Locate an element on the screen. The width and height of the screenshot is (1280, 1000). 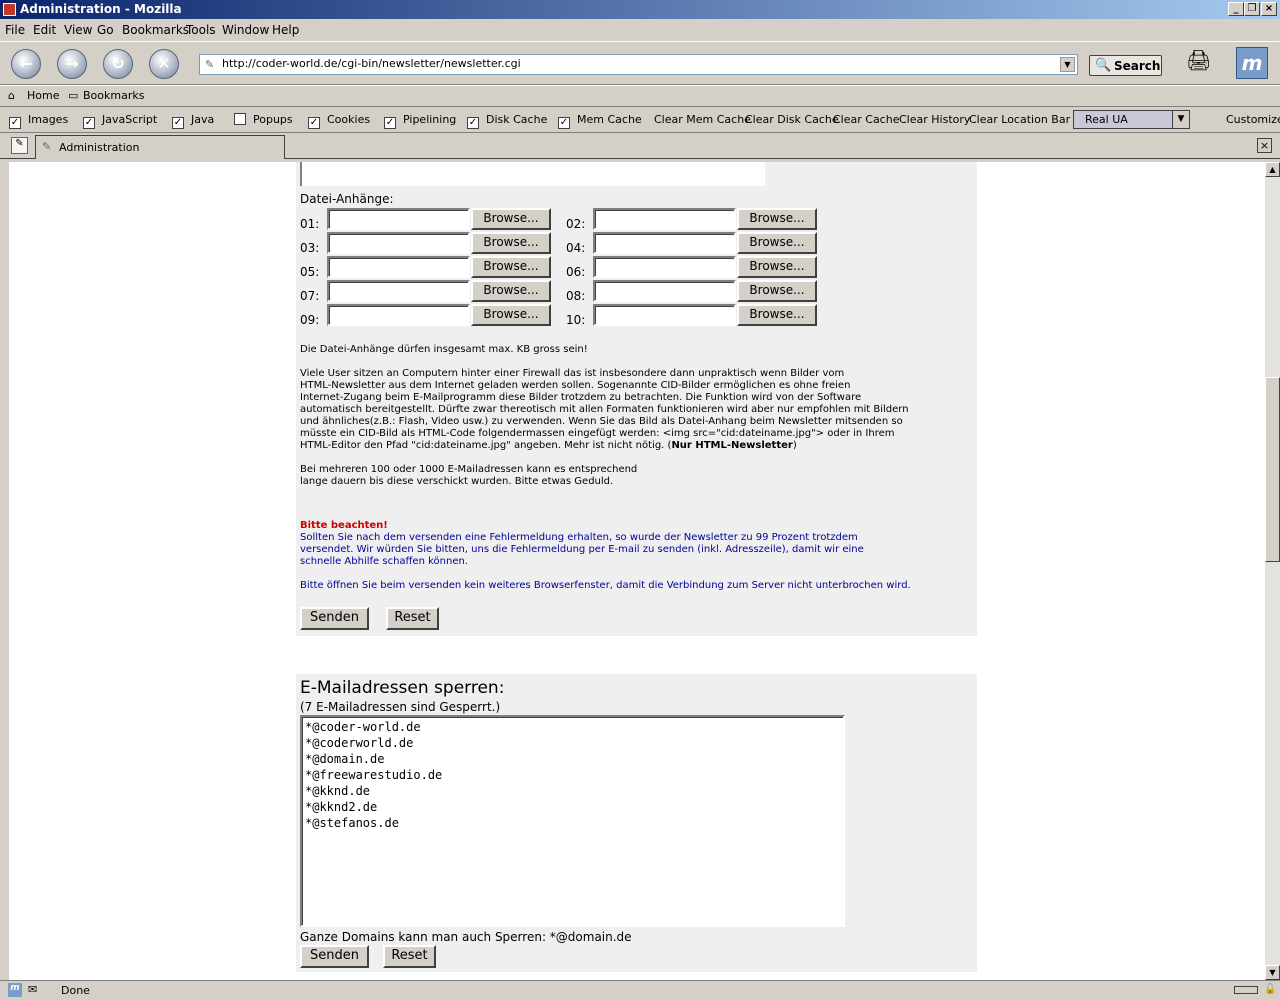
attachment-10-input is located at coordinates (664, 315).